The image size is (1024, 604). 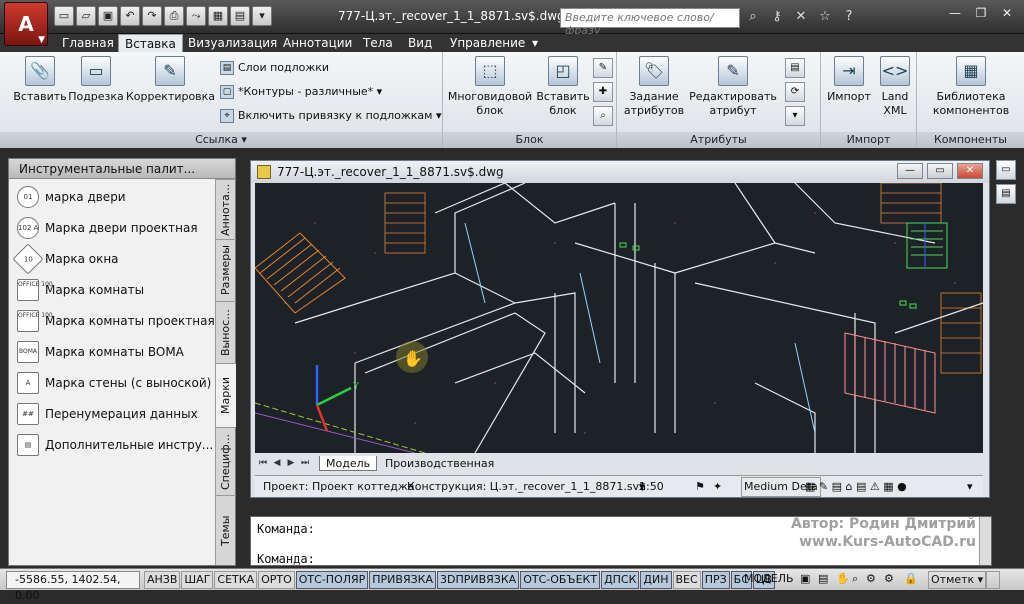 What do you see at coordinates (226, 395) in the screenshot?
I see `palette-tab-tags: Марки` at bounding box center [226, 395].